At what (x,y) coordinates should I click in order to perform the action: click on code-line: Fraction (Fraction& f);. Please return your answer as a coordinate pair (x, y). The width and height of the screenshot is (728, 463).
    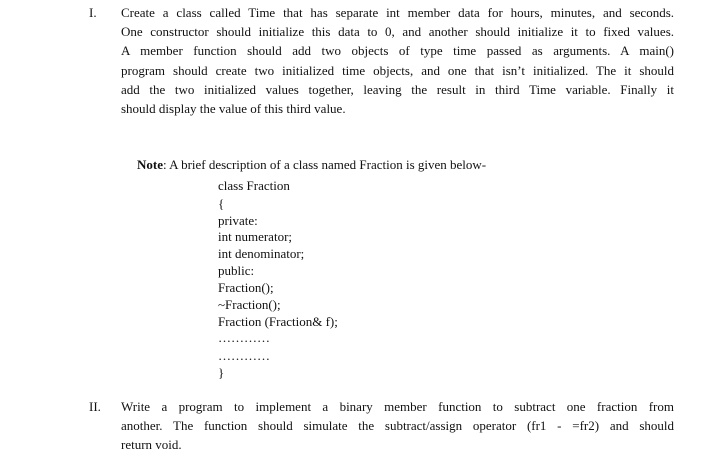
    Looking at the image, I should click on (278, 321).